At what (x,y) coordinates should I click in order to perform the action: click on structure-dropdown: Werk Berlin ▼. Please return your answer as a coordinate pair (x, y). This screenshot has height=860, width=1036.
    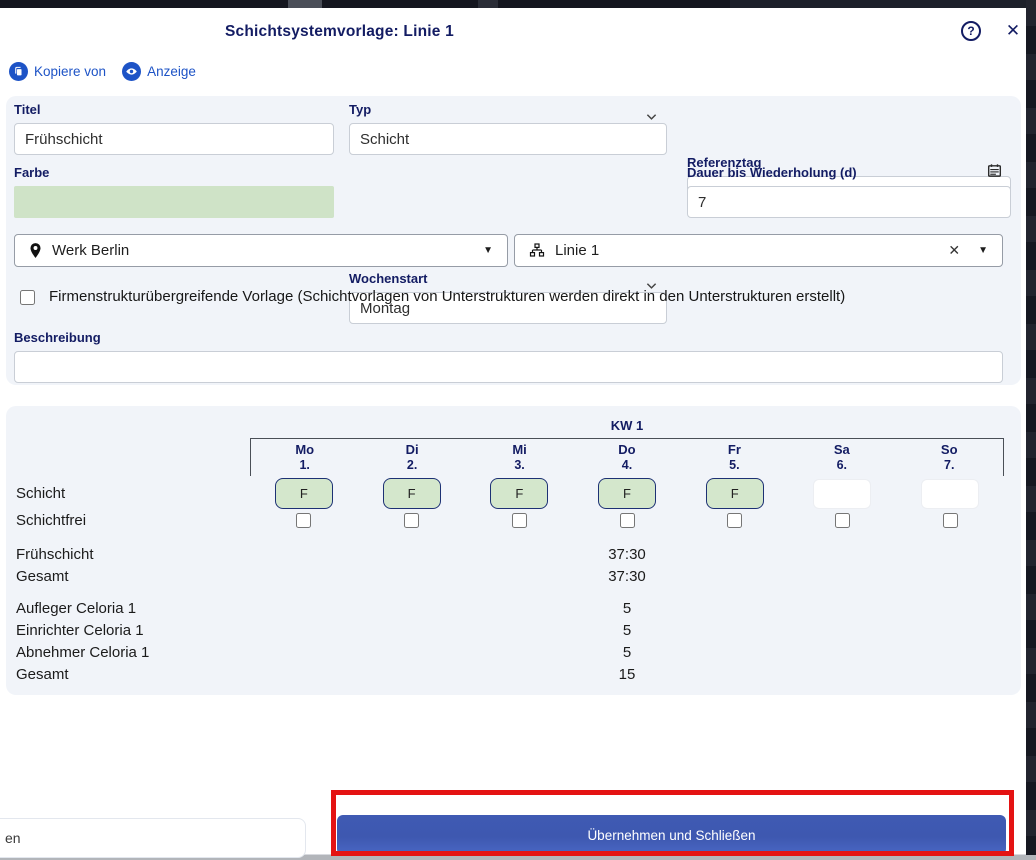
    Looking at the image, I should click on (261, 250).